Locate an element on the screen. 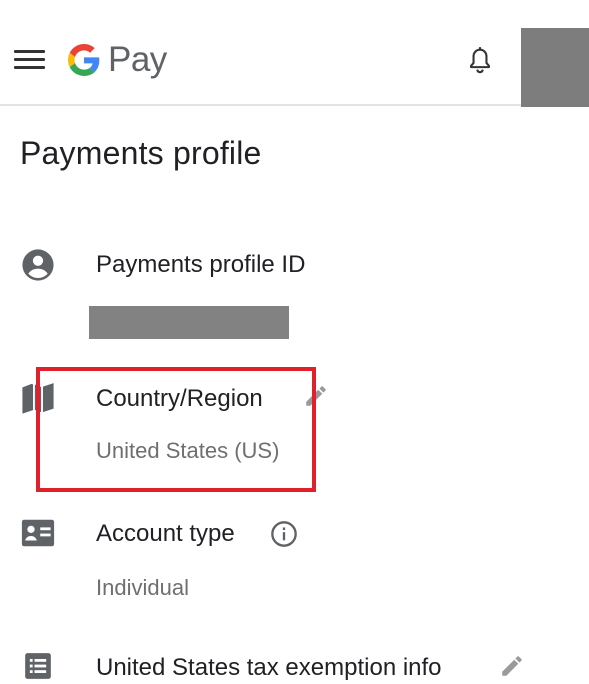 The height and width of the screenshot is (684, 589). google-g-logo is located at coordinates (84, 60).